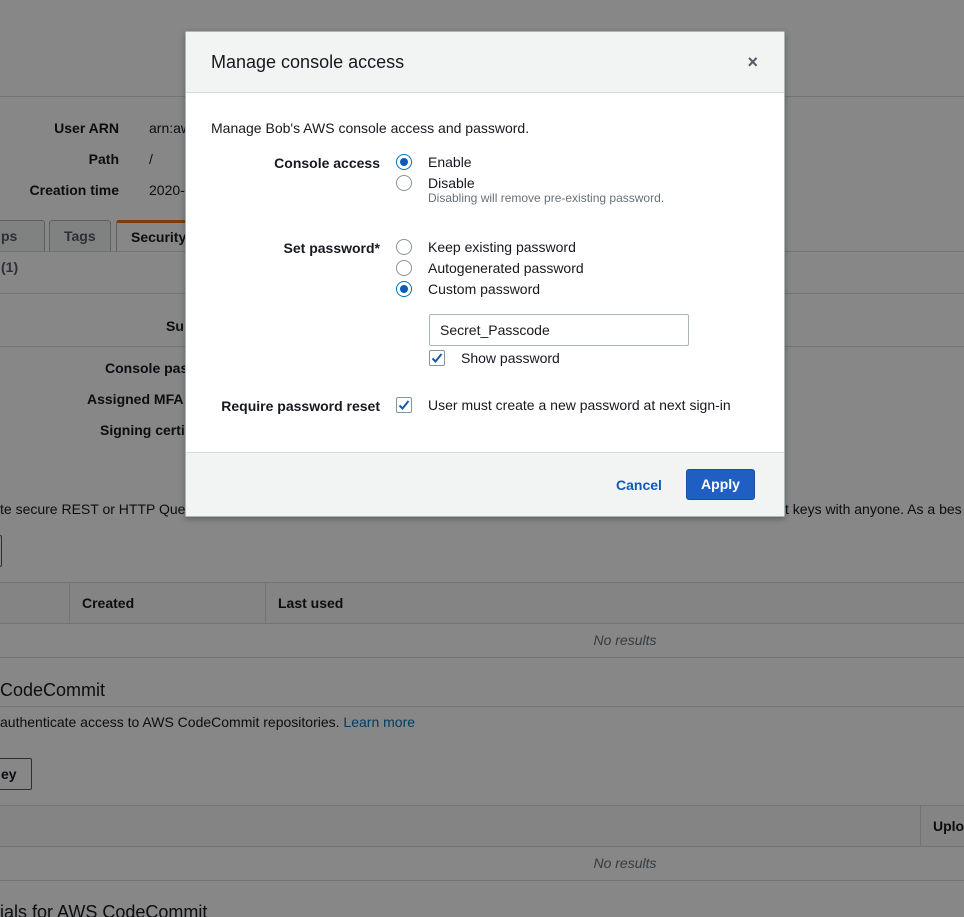 The height and width of the screenshot is (917, 964). Describe the element at coordinates (559, 330) in the screenshot. I see `custom-password-input` at that location.